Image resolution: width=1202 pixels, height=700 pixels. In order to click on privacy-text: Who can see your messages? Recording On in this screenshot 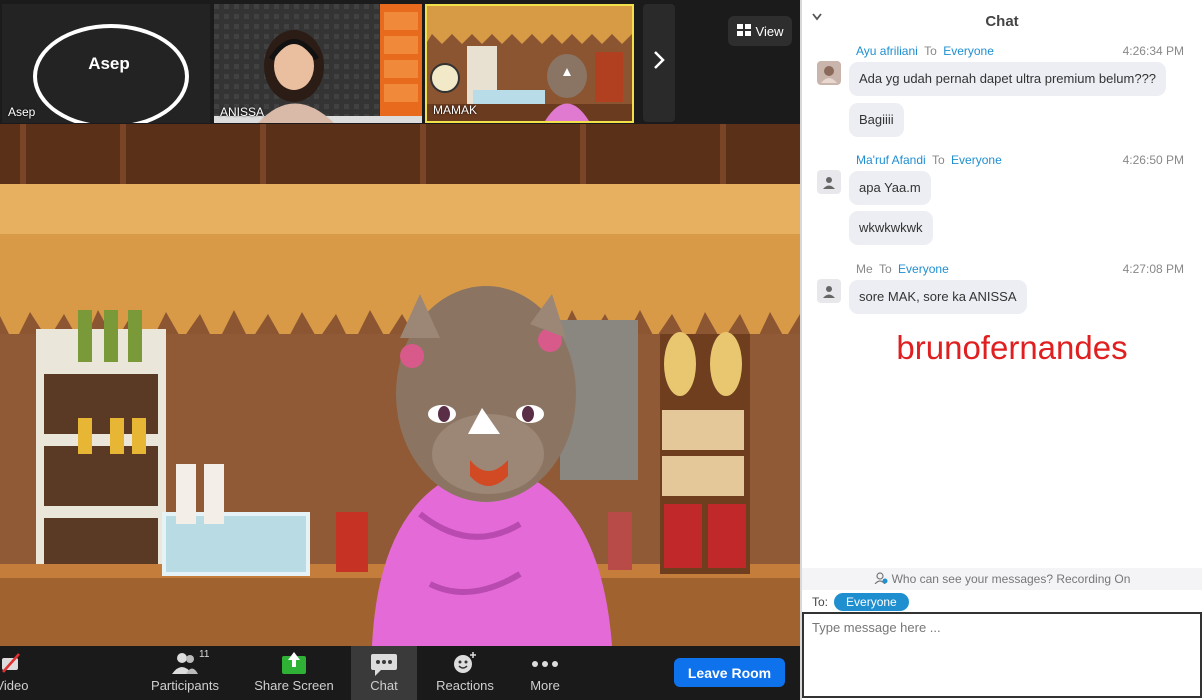, I will do `click(1011, 579)`.